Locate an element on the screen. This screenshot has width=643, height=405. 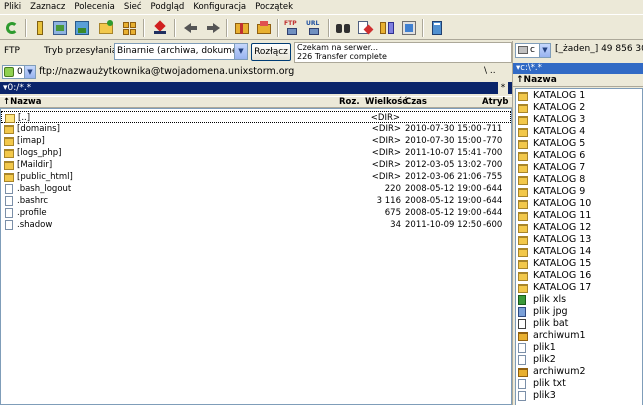
local-path-bar: ▾c:\*.* is located at coordinates (578, 68).